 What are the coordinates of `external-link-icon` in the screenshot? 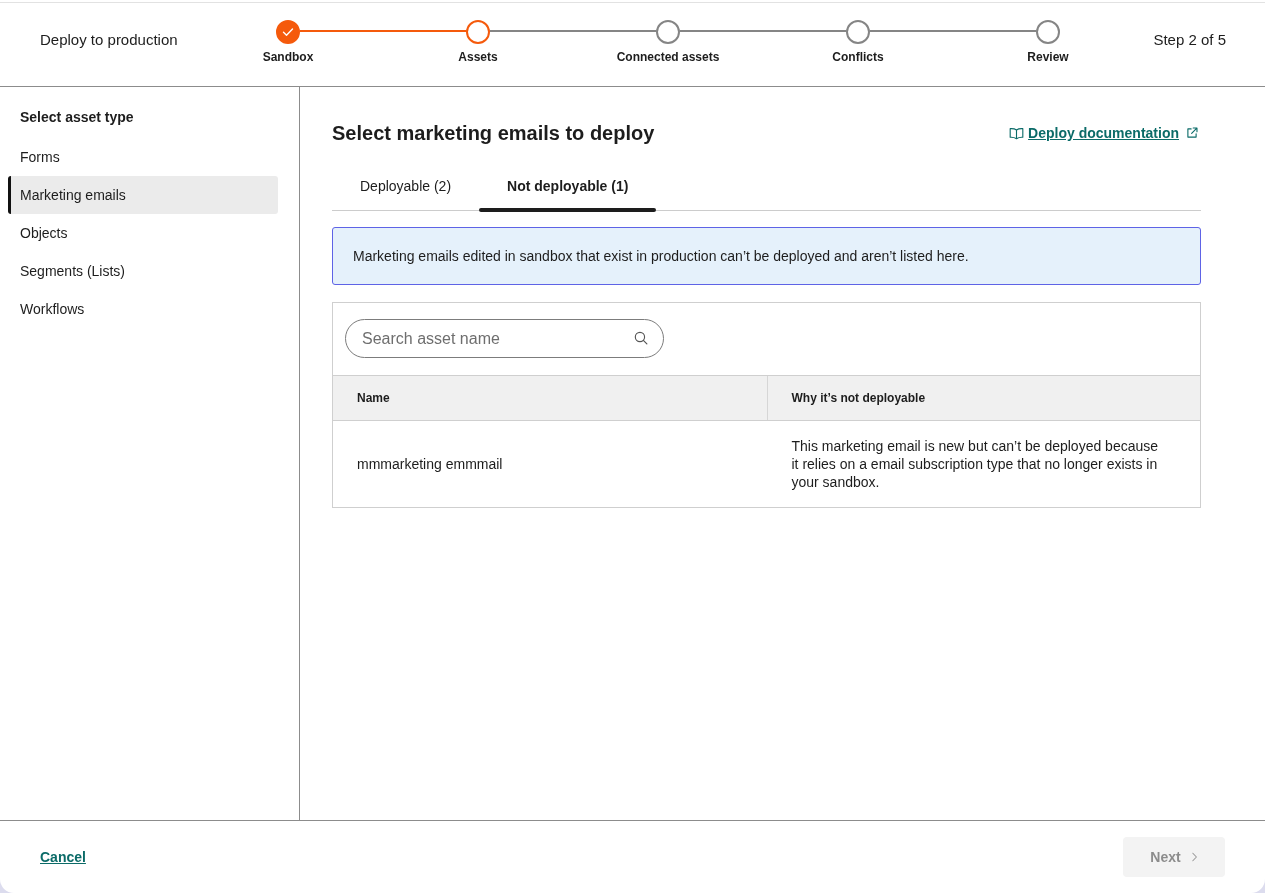 It's located at (1192, 133).